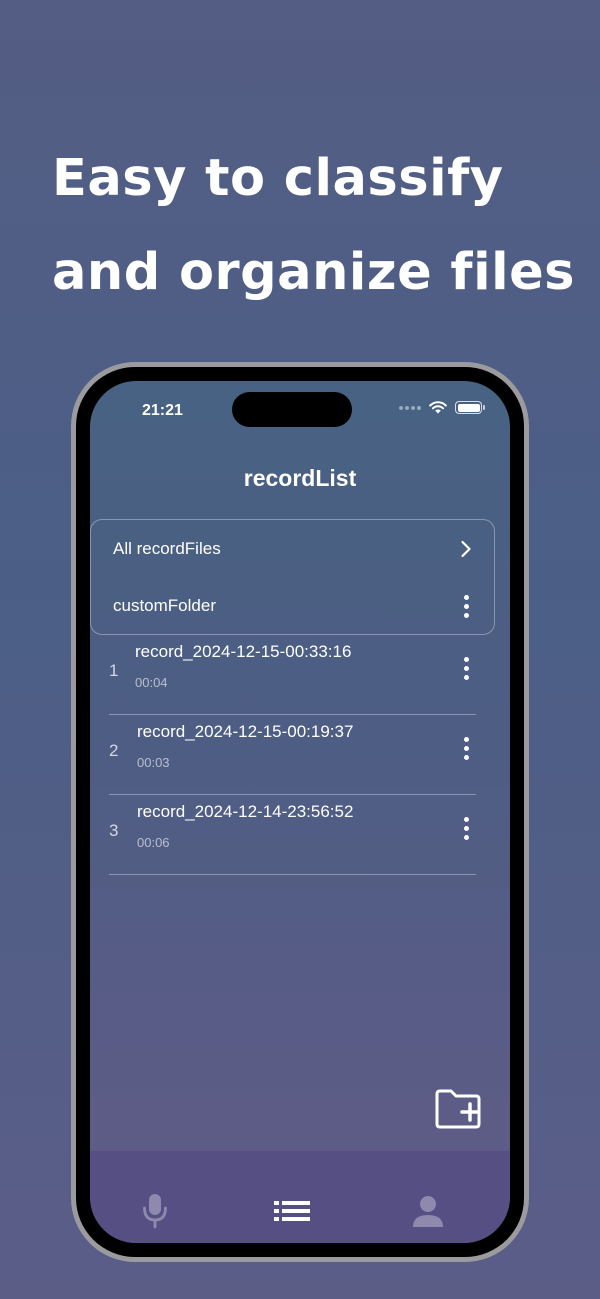  Describe the element at coordinates (314, 226) in the screenshot. I see `marketing-headline: Easy to classify and organize files` at that location.